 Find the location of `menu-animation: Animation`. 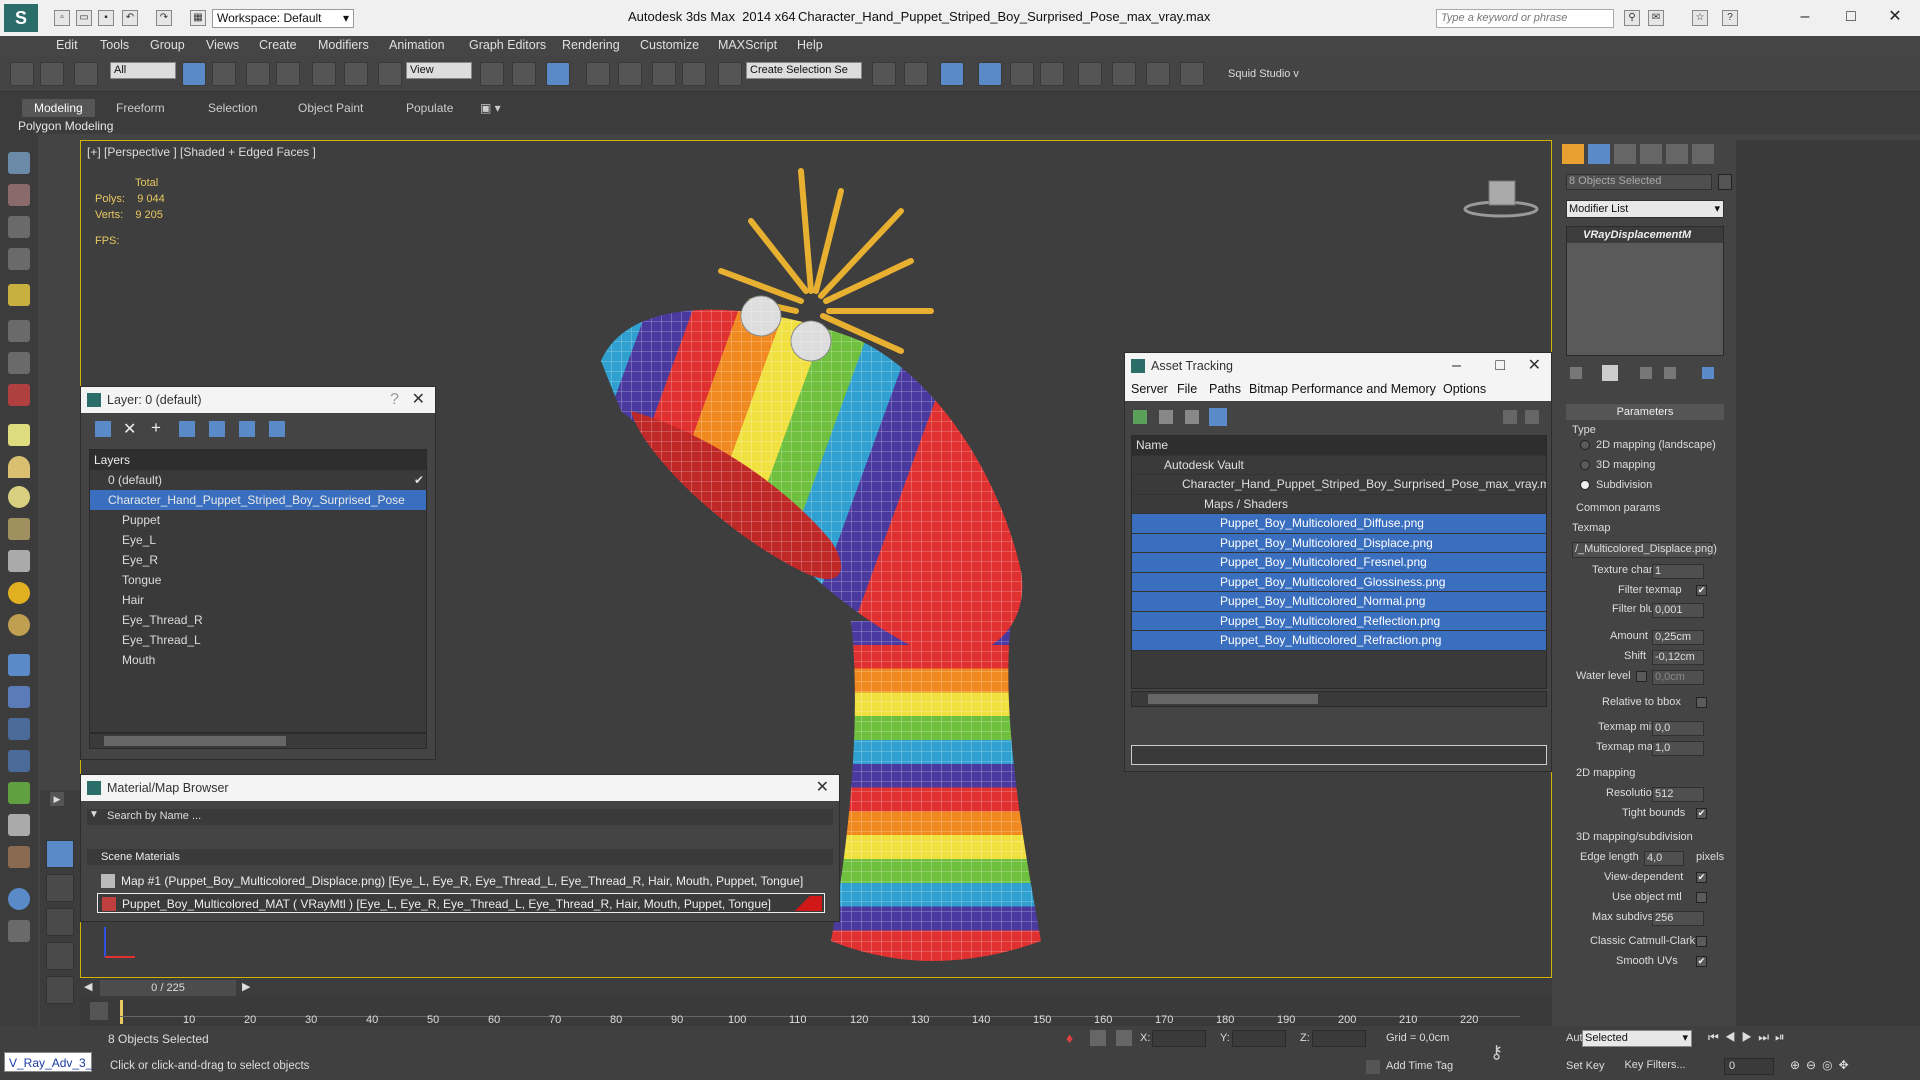

menu-animation: Animation is located at coordinates (417, 45).